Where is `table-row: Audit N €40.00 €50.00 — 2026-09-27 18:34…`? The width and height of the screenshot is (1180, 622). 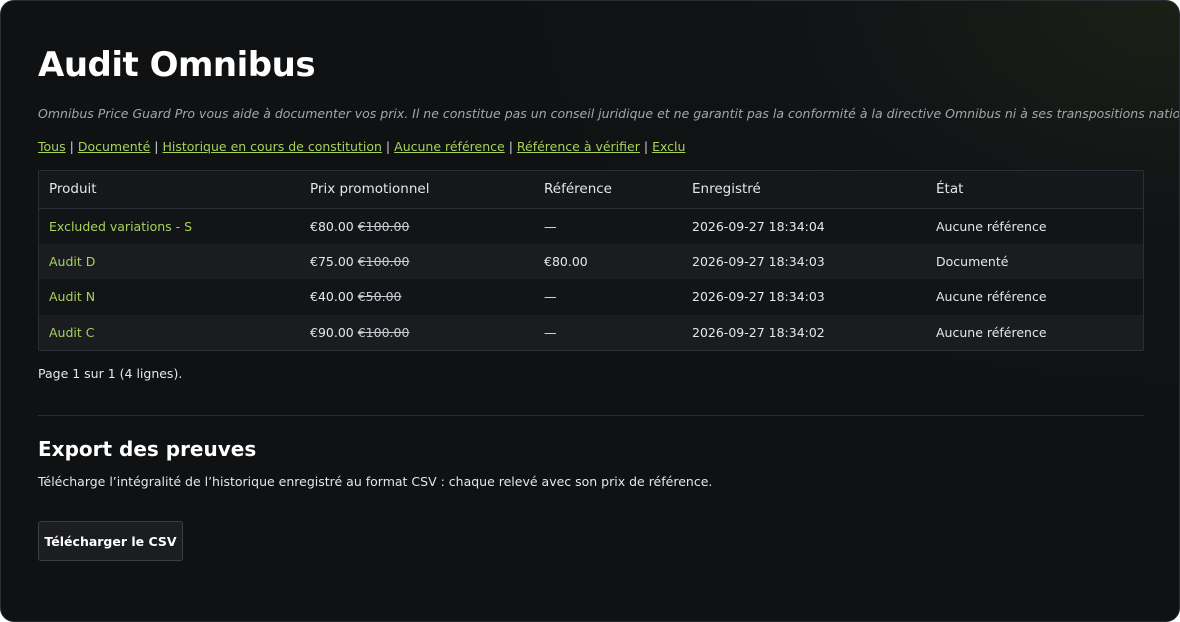
table-row: Audit N €40.00 €50.00 — 2026-09-27 18:34… is located at coordinates (591, 297).